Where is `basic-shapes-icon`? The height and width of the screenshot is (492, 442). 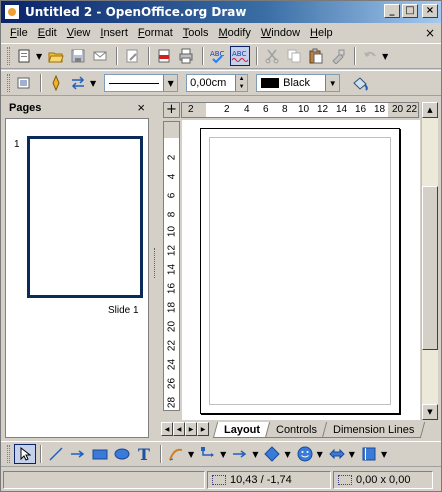 basic-shapes-icon is located at coordinates (272, 454).